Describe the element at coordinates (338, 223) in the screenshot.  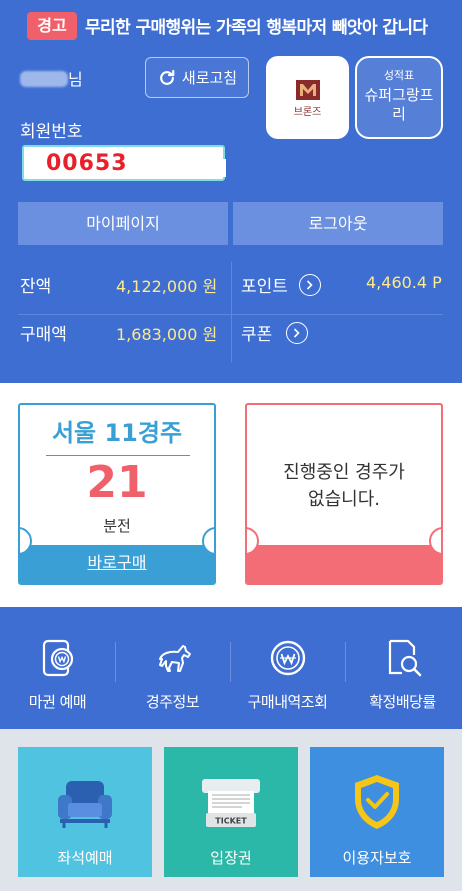
I see `logout-button: 로그아웃` at that location.